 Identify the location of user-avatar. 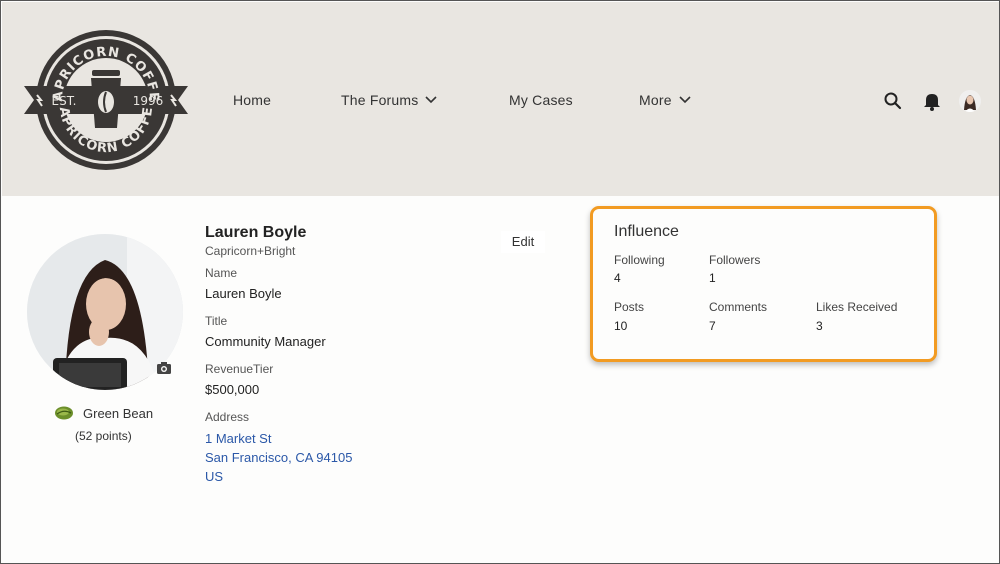
(970, 101).